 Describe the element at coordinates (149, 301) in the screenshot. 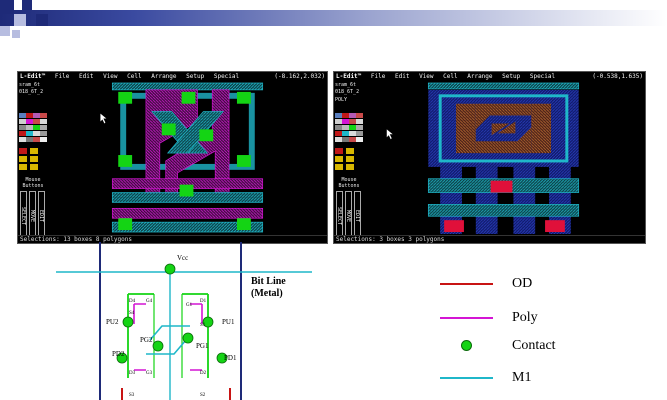

I see `node-g4: G4` at that location.